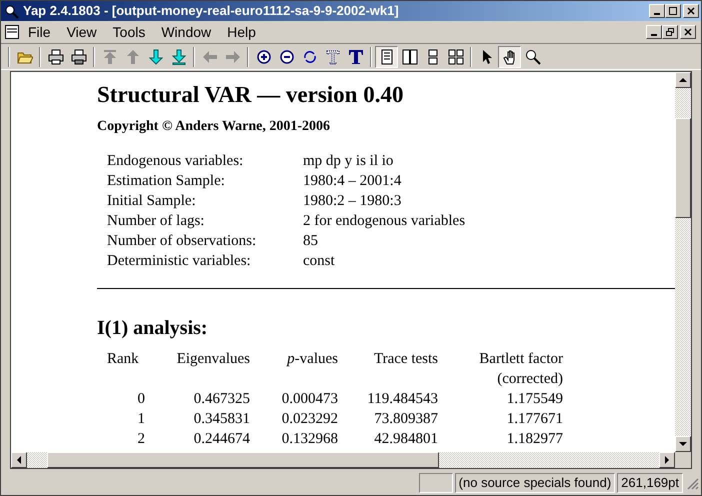 The height and width of the screenshot is (496, 702). Describe the element at coordinates (384, 221) in the screenshot. I see `field-value: 2 for endogenous variables` at that location.